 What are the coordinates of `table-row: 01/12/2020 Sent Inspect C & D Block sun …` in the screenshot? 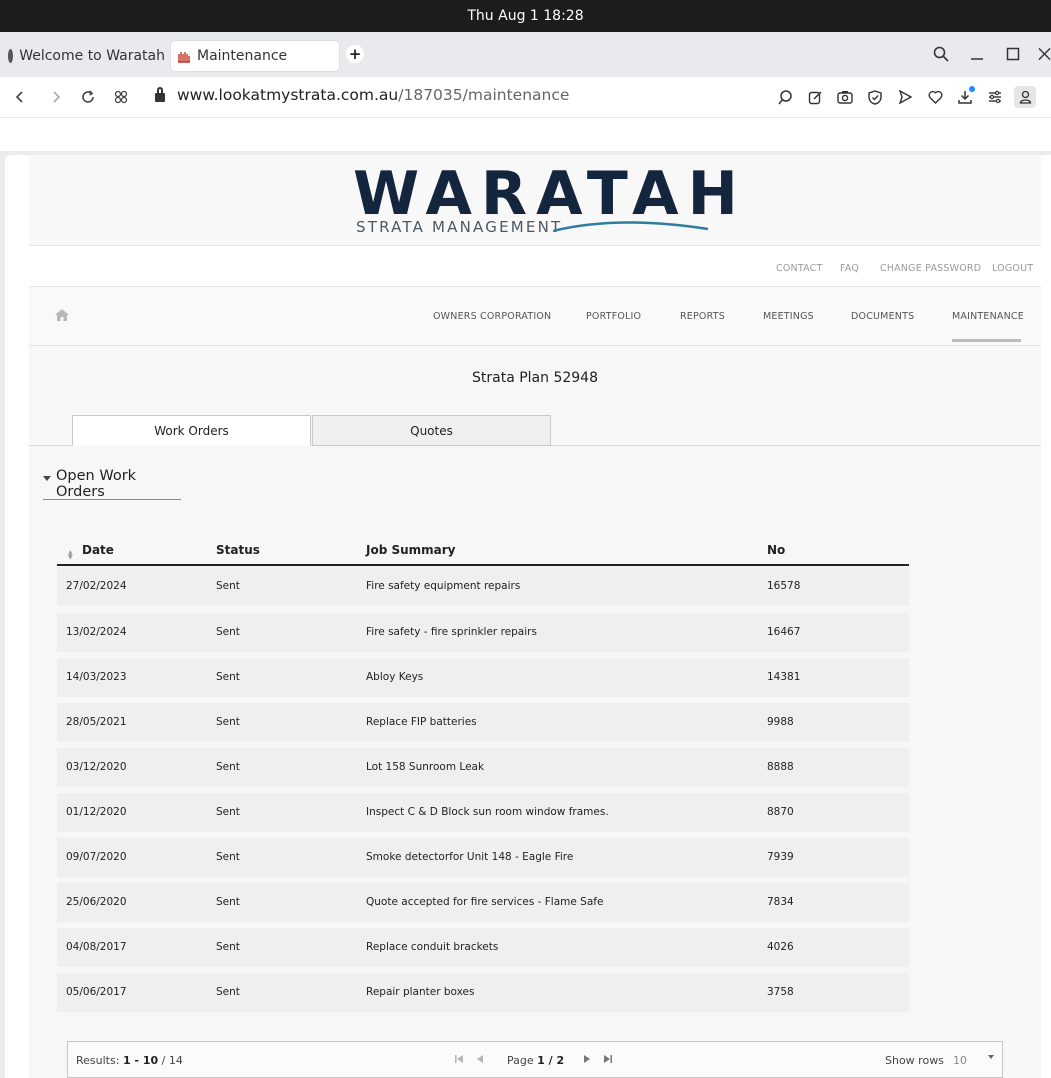 It's located at (483, 812).